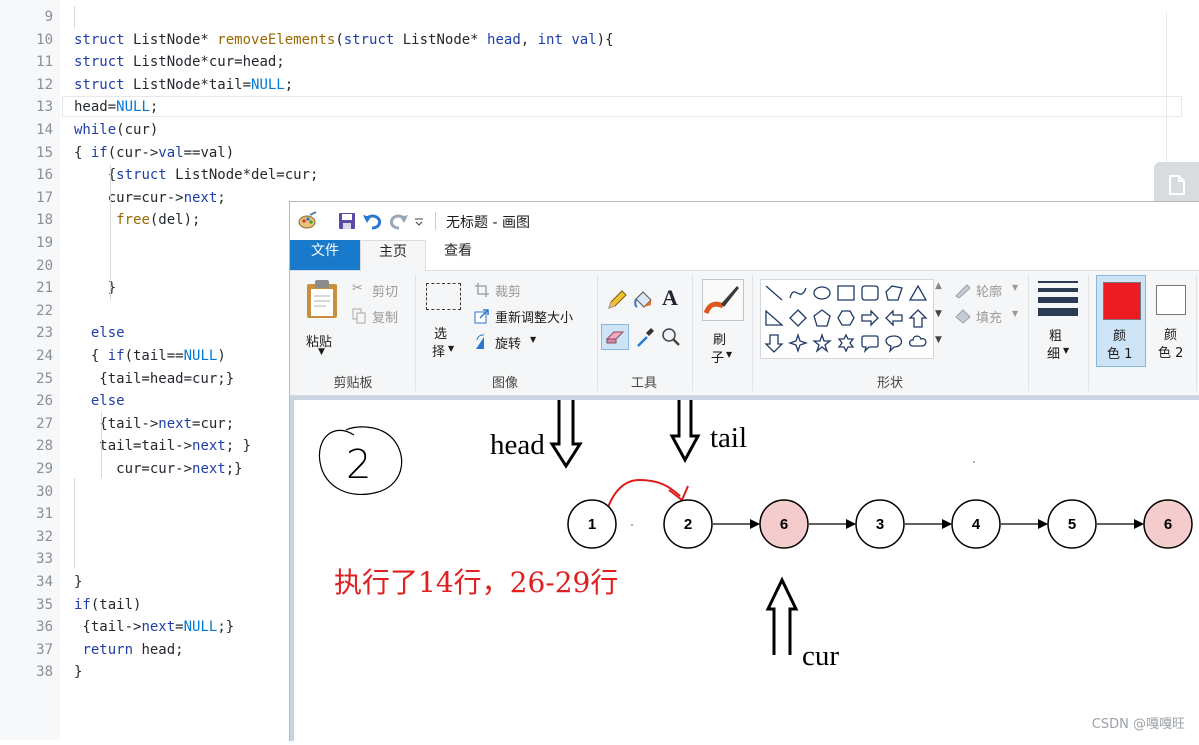 Image resolution: width=1199 pixels, height=745 pixels. What do you see at coordinates (880, 524) in the screenshot?
I see `list-node-value: 3` at bounding box center [880, 524].